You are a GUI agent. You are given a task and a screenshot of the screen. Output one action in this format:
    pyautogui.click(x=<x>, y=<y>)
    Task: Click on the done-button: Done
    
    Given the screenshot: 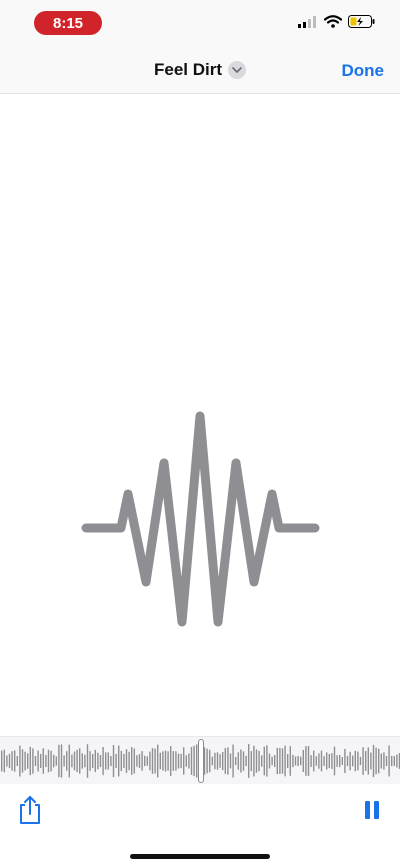 What is the action you would take?
    pyautogui.click(x=363, y=71)
    